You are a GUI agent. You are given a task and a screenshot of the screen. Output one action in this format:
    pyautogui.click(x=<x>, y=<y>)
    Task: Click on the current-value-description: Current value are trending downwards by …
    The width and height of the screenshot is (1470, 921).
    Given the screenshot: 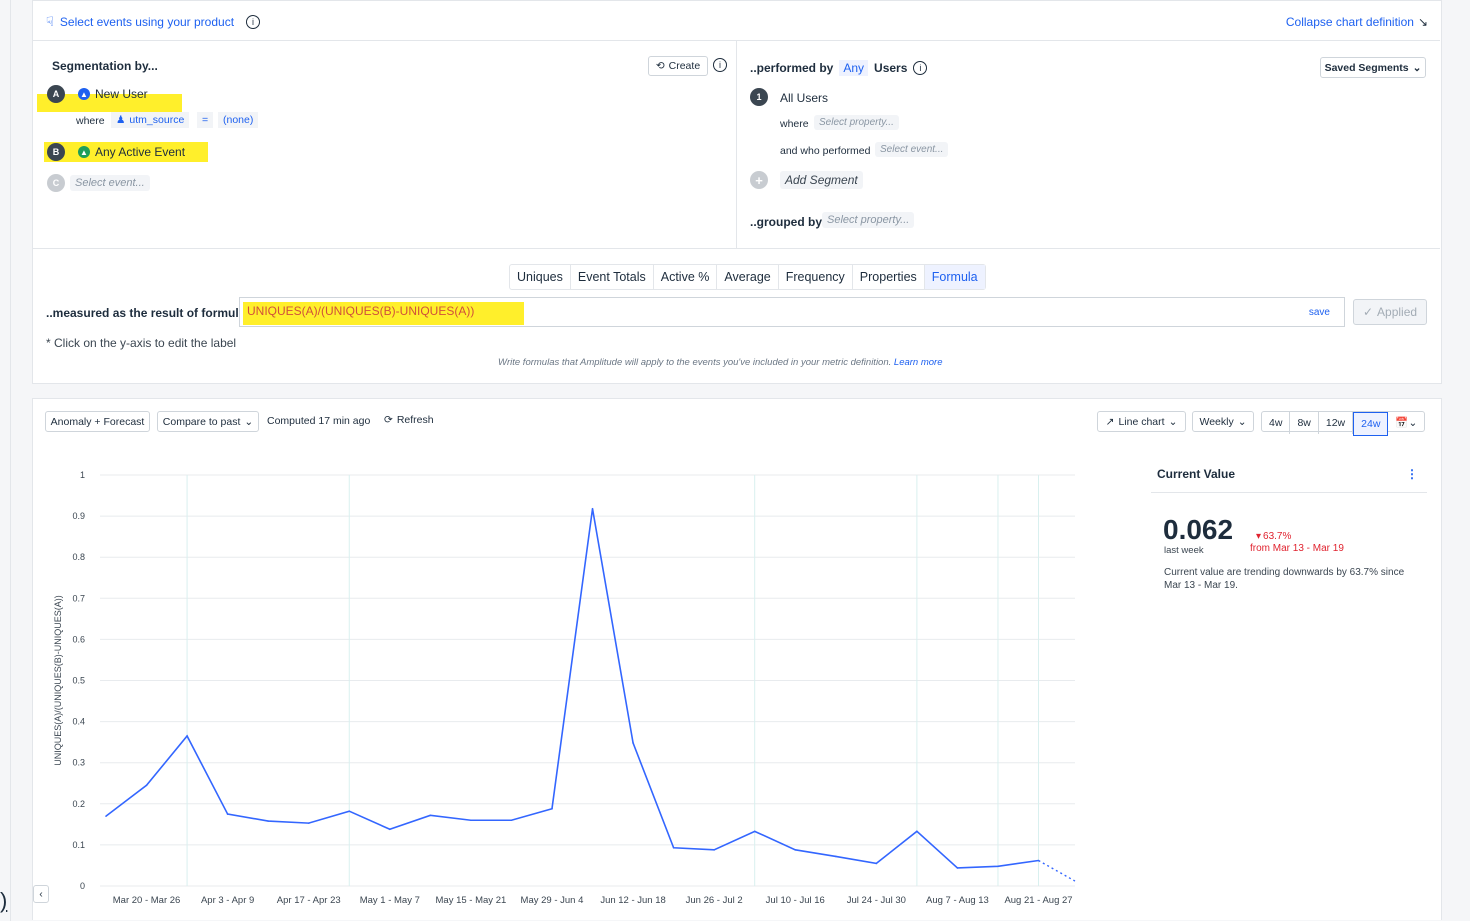 What is the action you would take?
    pyautogui.click(x=1284, y=579)
    